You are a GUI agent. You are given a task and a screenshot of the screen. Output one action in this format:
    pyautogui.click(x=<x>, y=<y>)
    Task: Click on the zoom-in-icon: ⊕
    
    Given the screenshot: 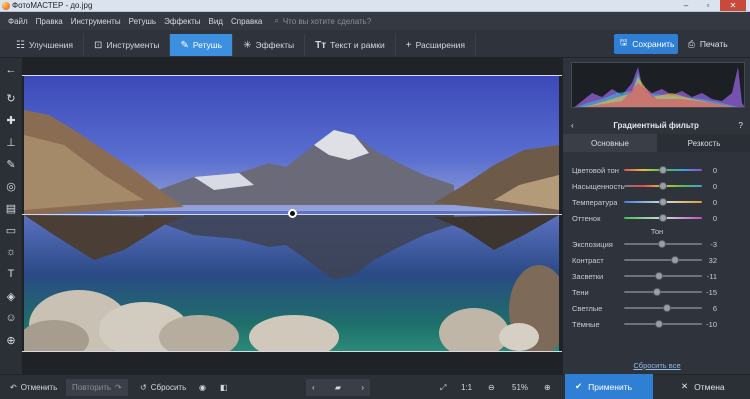 What is the action you would take?
    pyautogui.click(x=547, y=387)
    